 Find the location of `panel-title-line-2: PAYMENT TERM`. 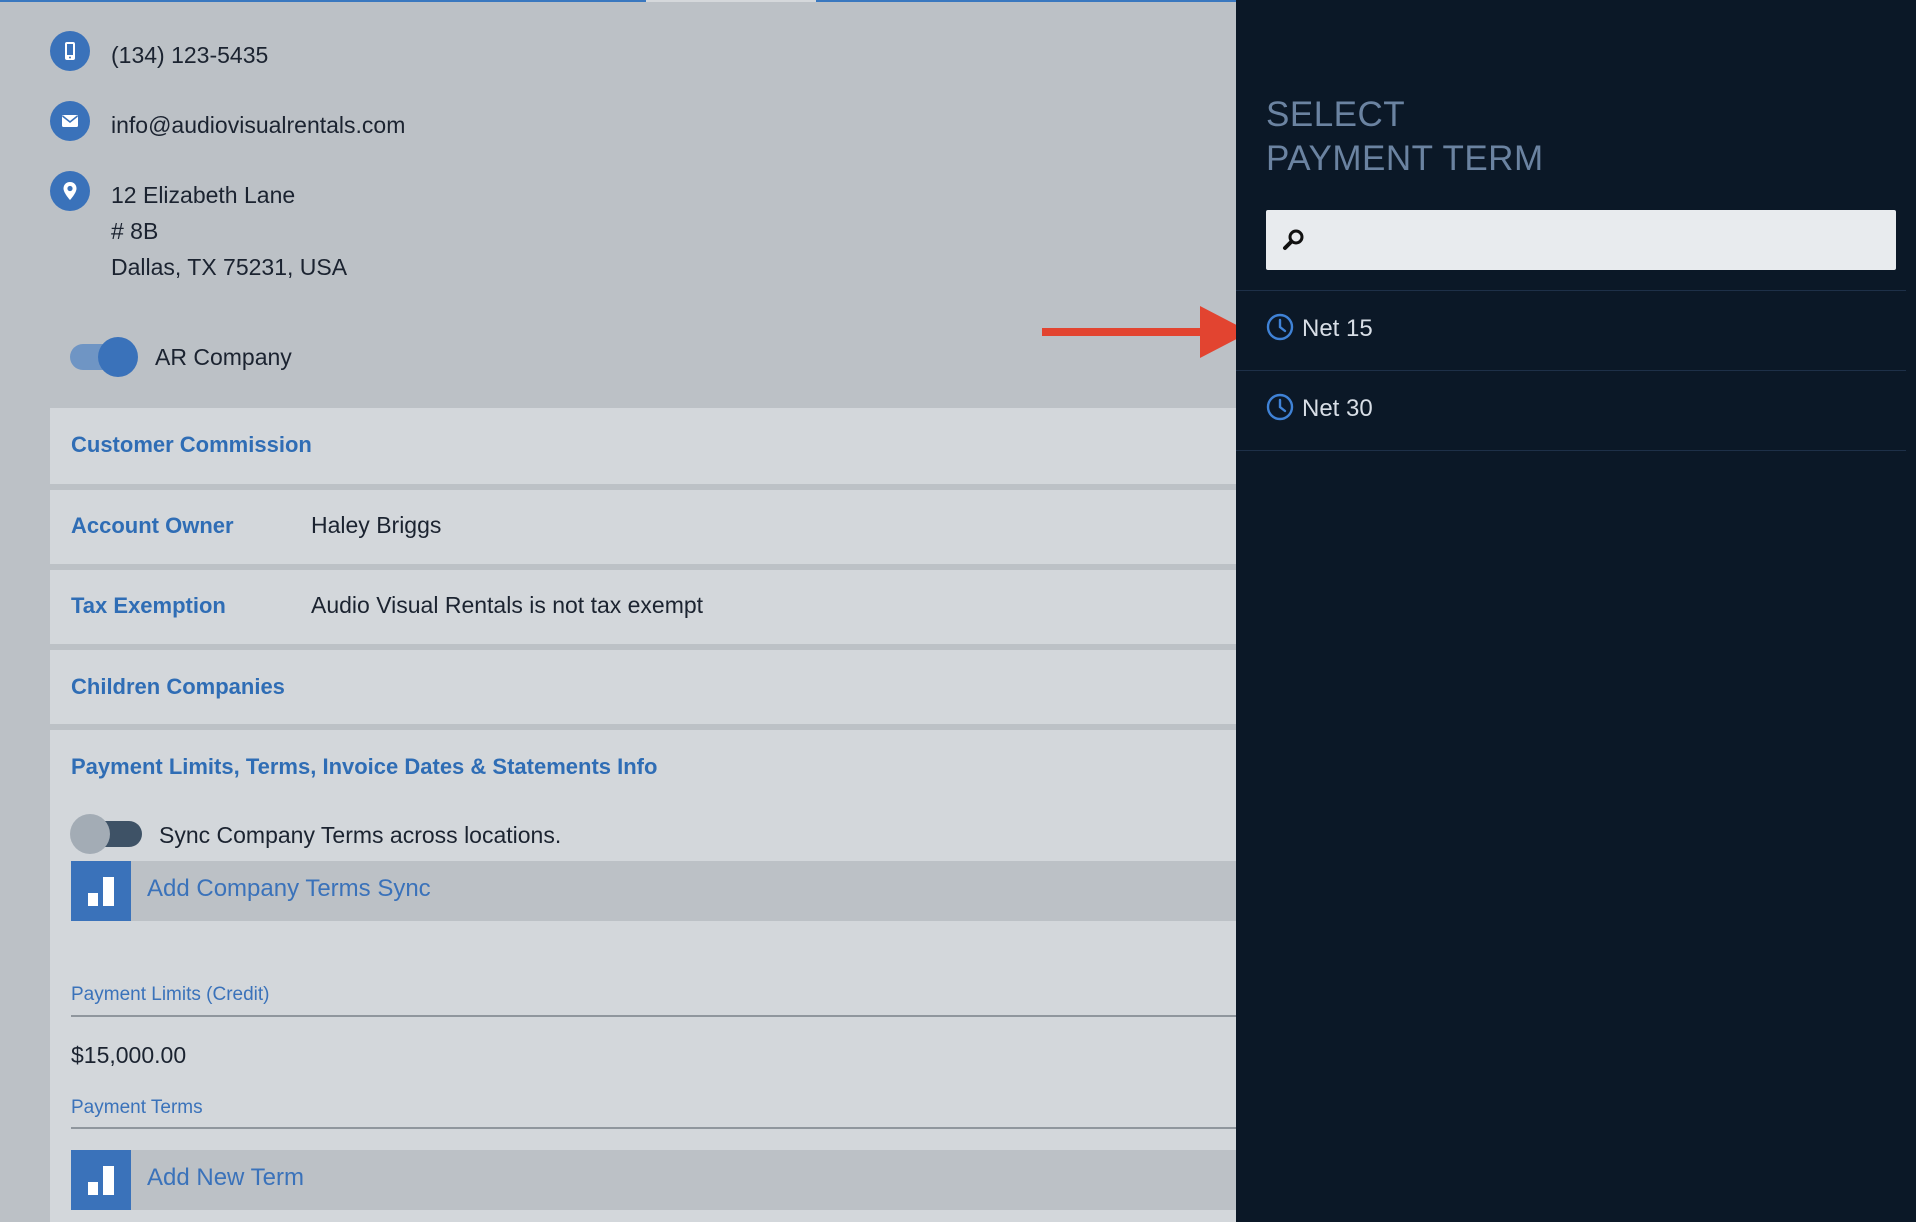

panel-title-line-2: PAYMENT TERM is located at coordinates (1405, 158).